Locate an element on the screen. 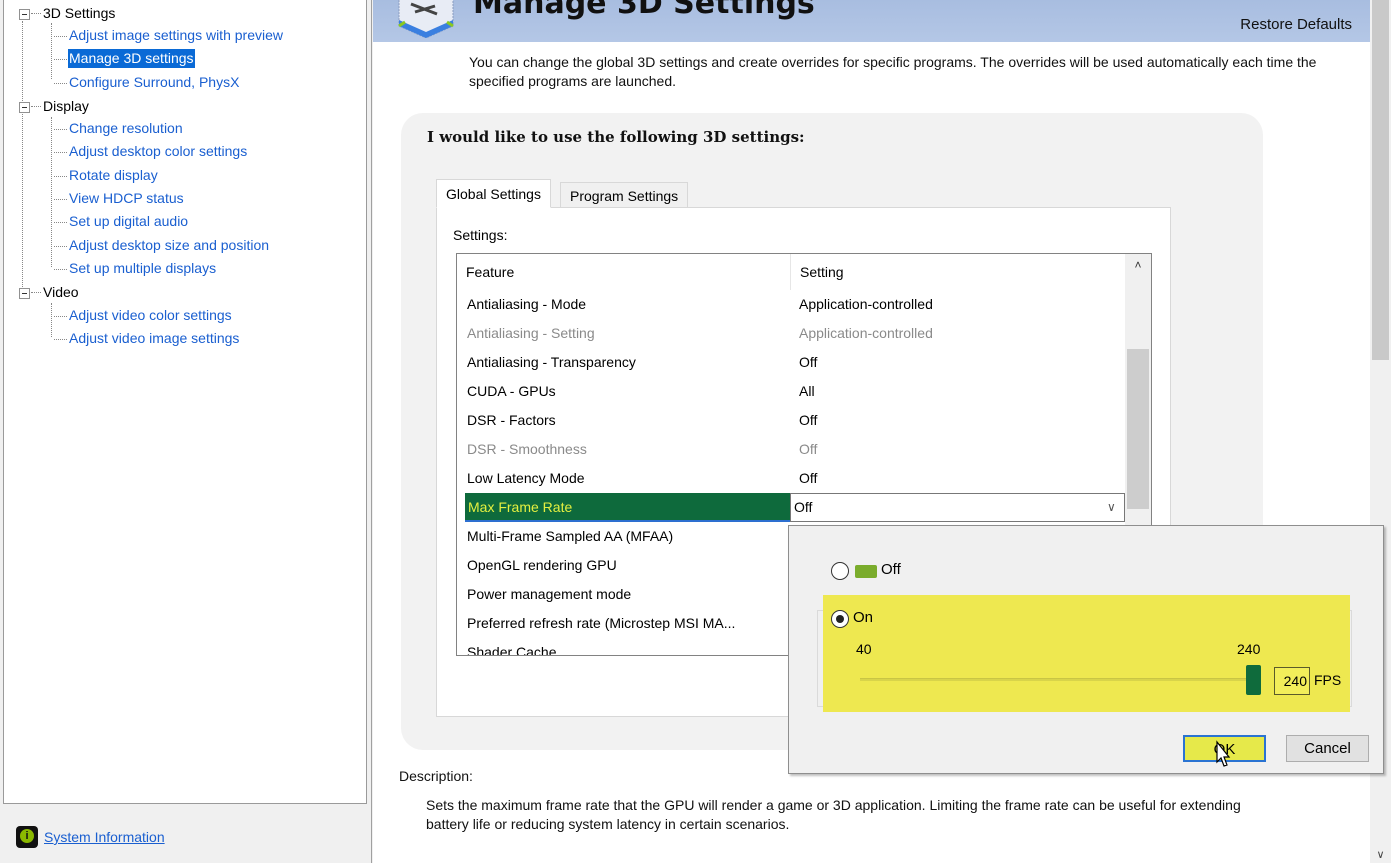 Image resolution: width=1391 pixels, height=863 pixels. cancel-button: Cancel is located at coordinates (1327, 748).